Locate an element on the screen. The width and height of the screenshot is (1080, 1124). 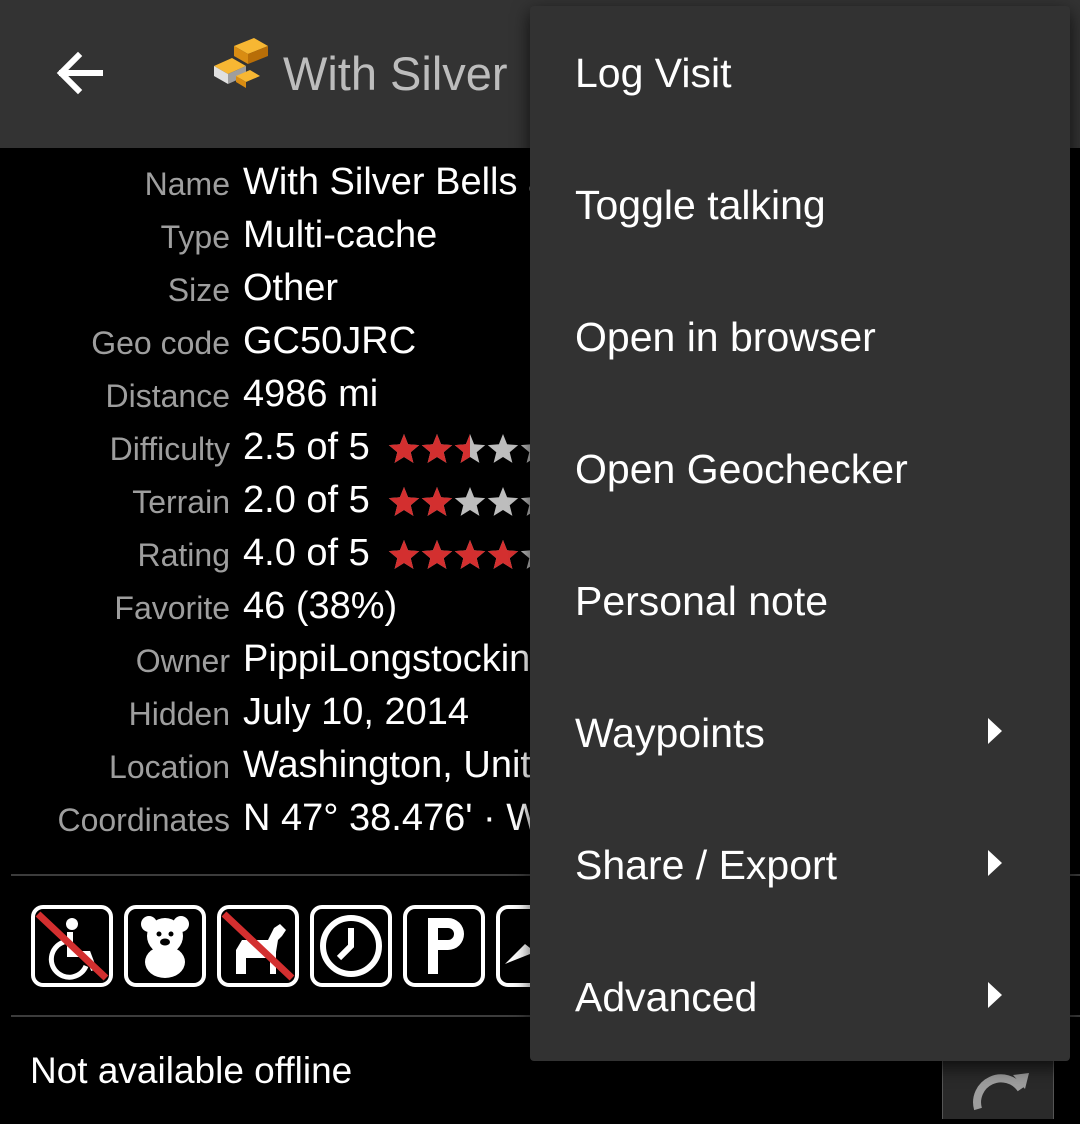
menu-item-waypoints: Waypoints is located at coordinates (800, 732).